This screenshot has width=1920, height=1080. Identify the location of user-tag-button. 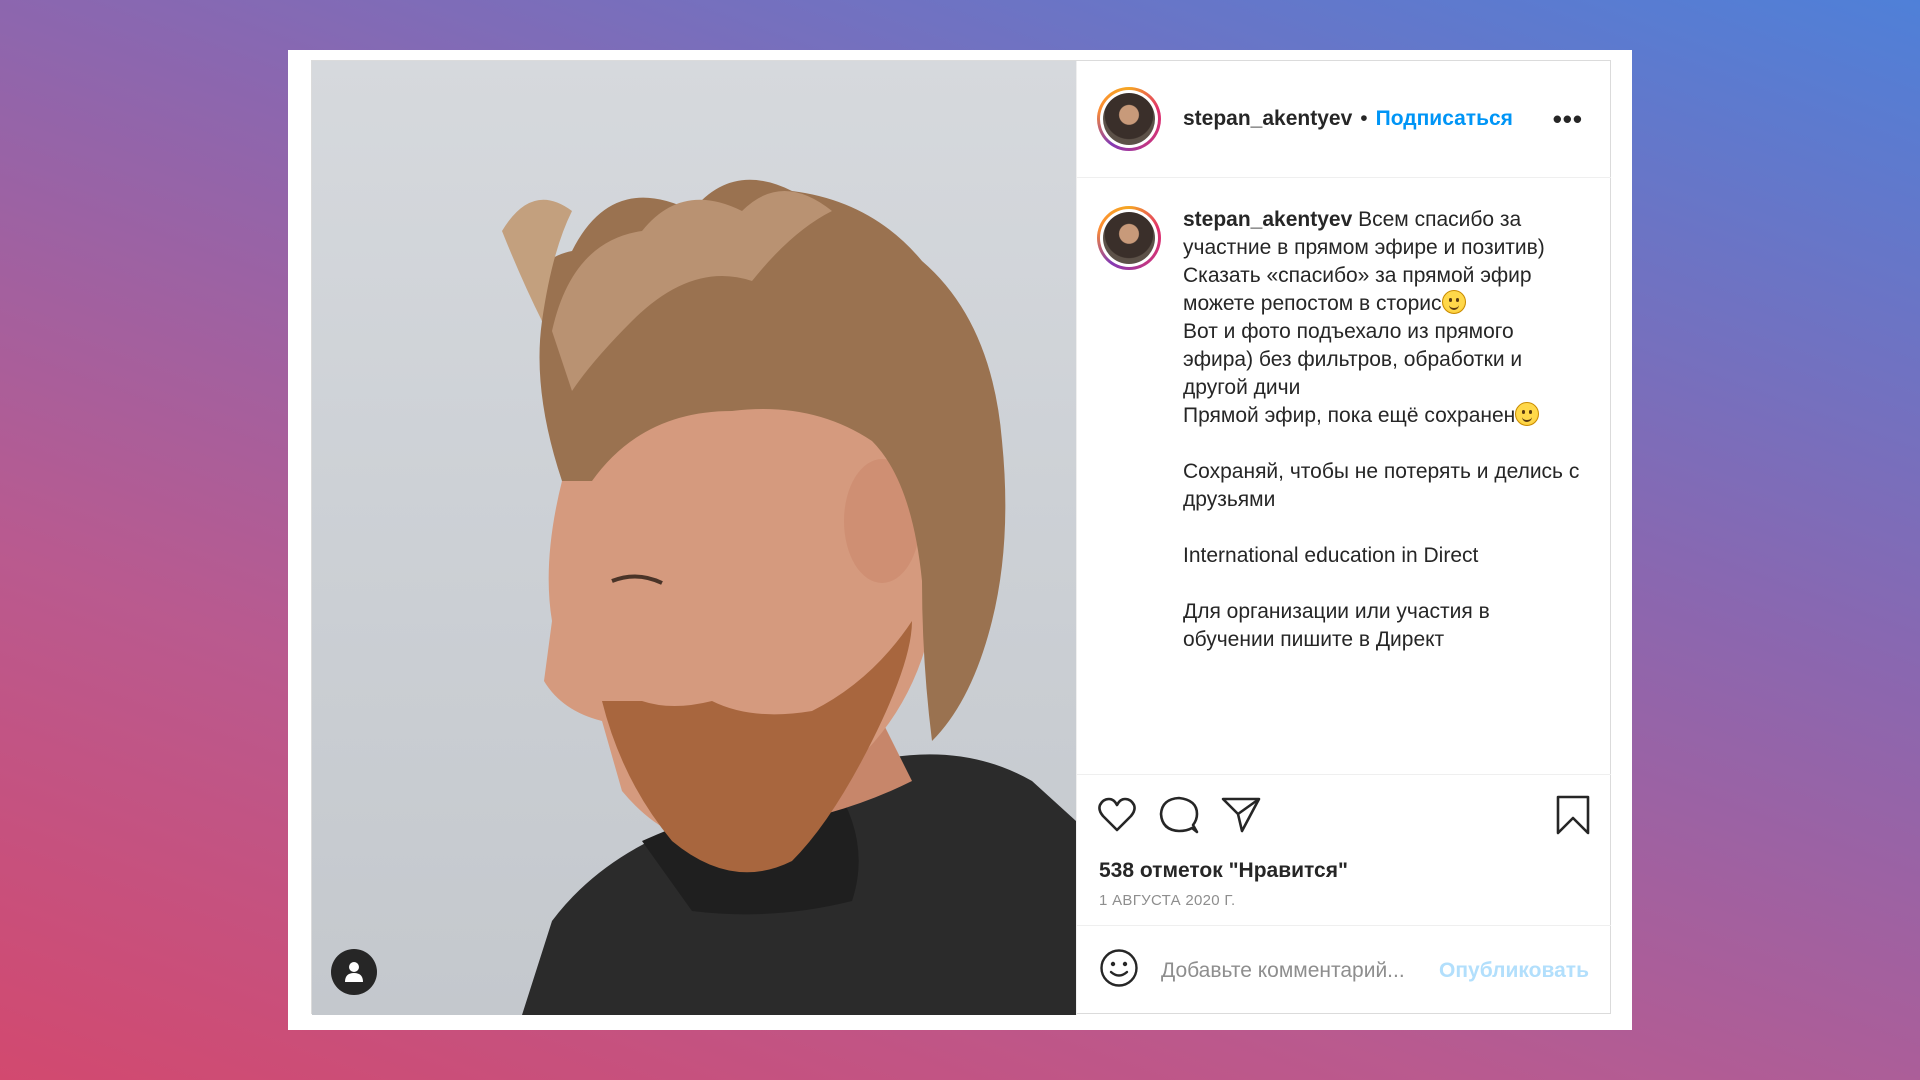
(354, 972).